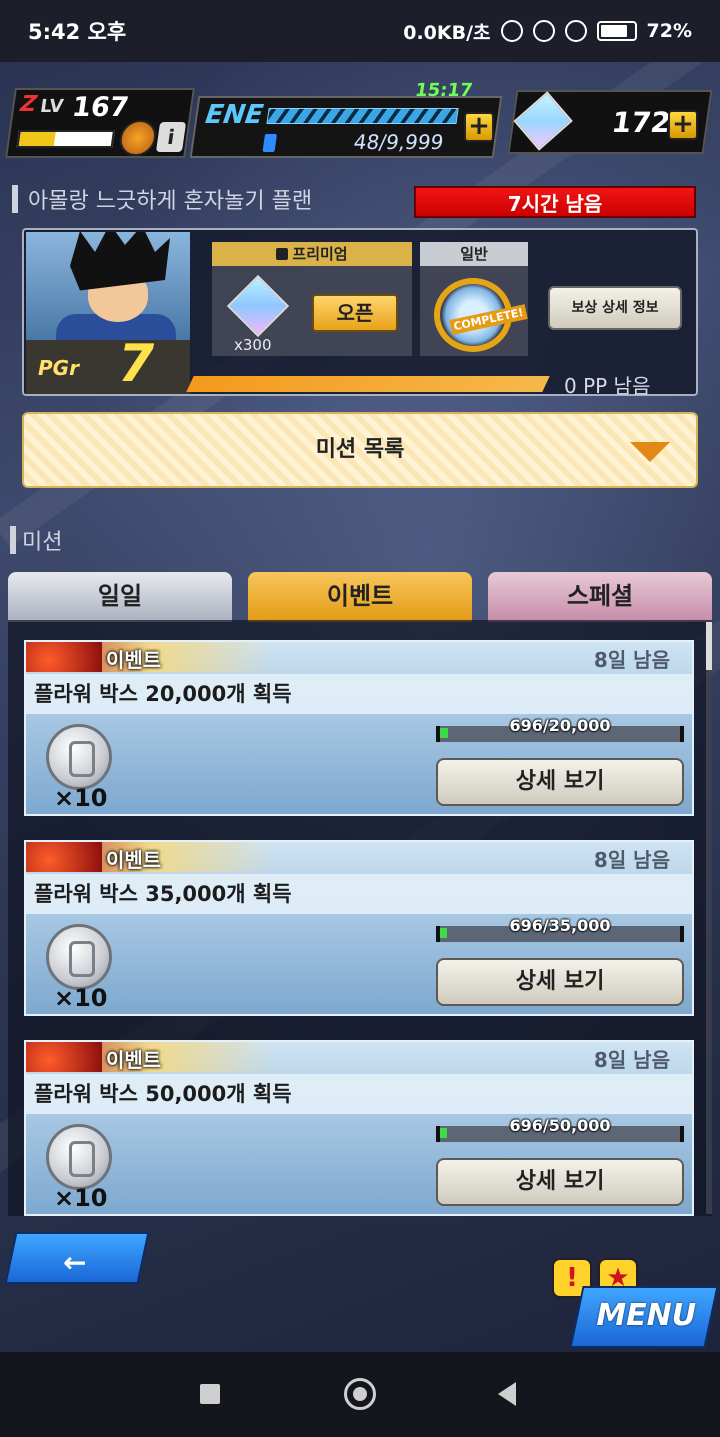 The height and width of the screenshot is (1437, 720). Describe the element at coordinates (37, 139) in the screenshot. I see `xp-bar-fill` at that location.